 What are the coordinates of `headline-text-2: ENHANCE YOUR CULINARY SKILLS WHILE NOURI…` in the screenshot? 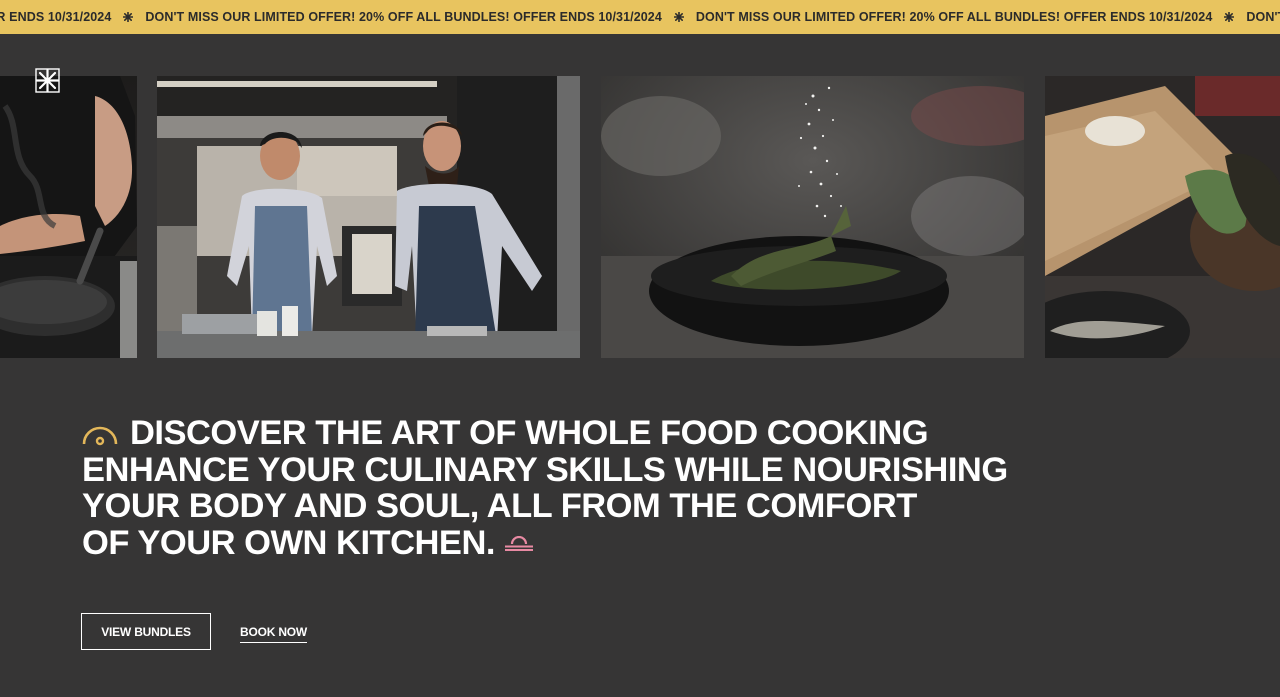 It's located at (545, 469).